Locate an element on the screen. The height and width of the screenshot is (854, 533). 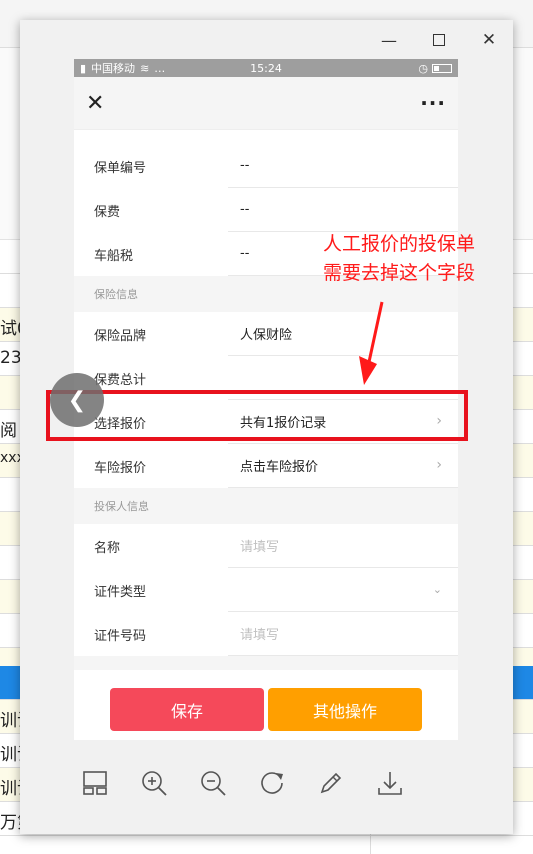
minimize-icon: — is located at coordinates (389, 40).